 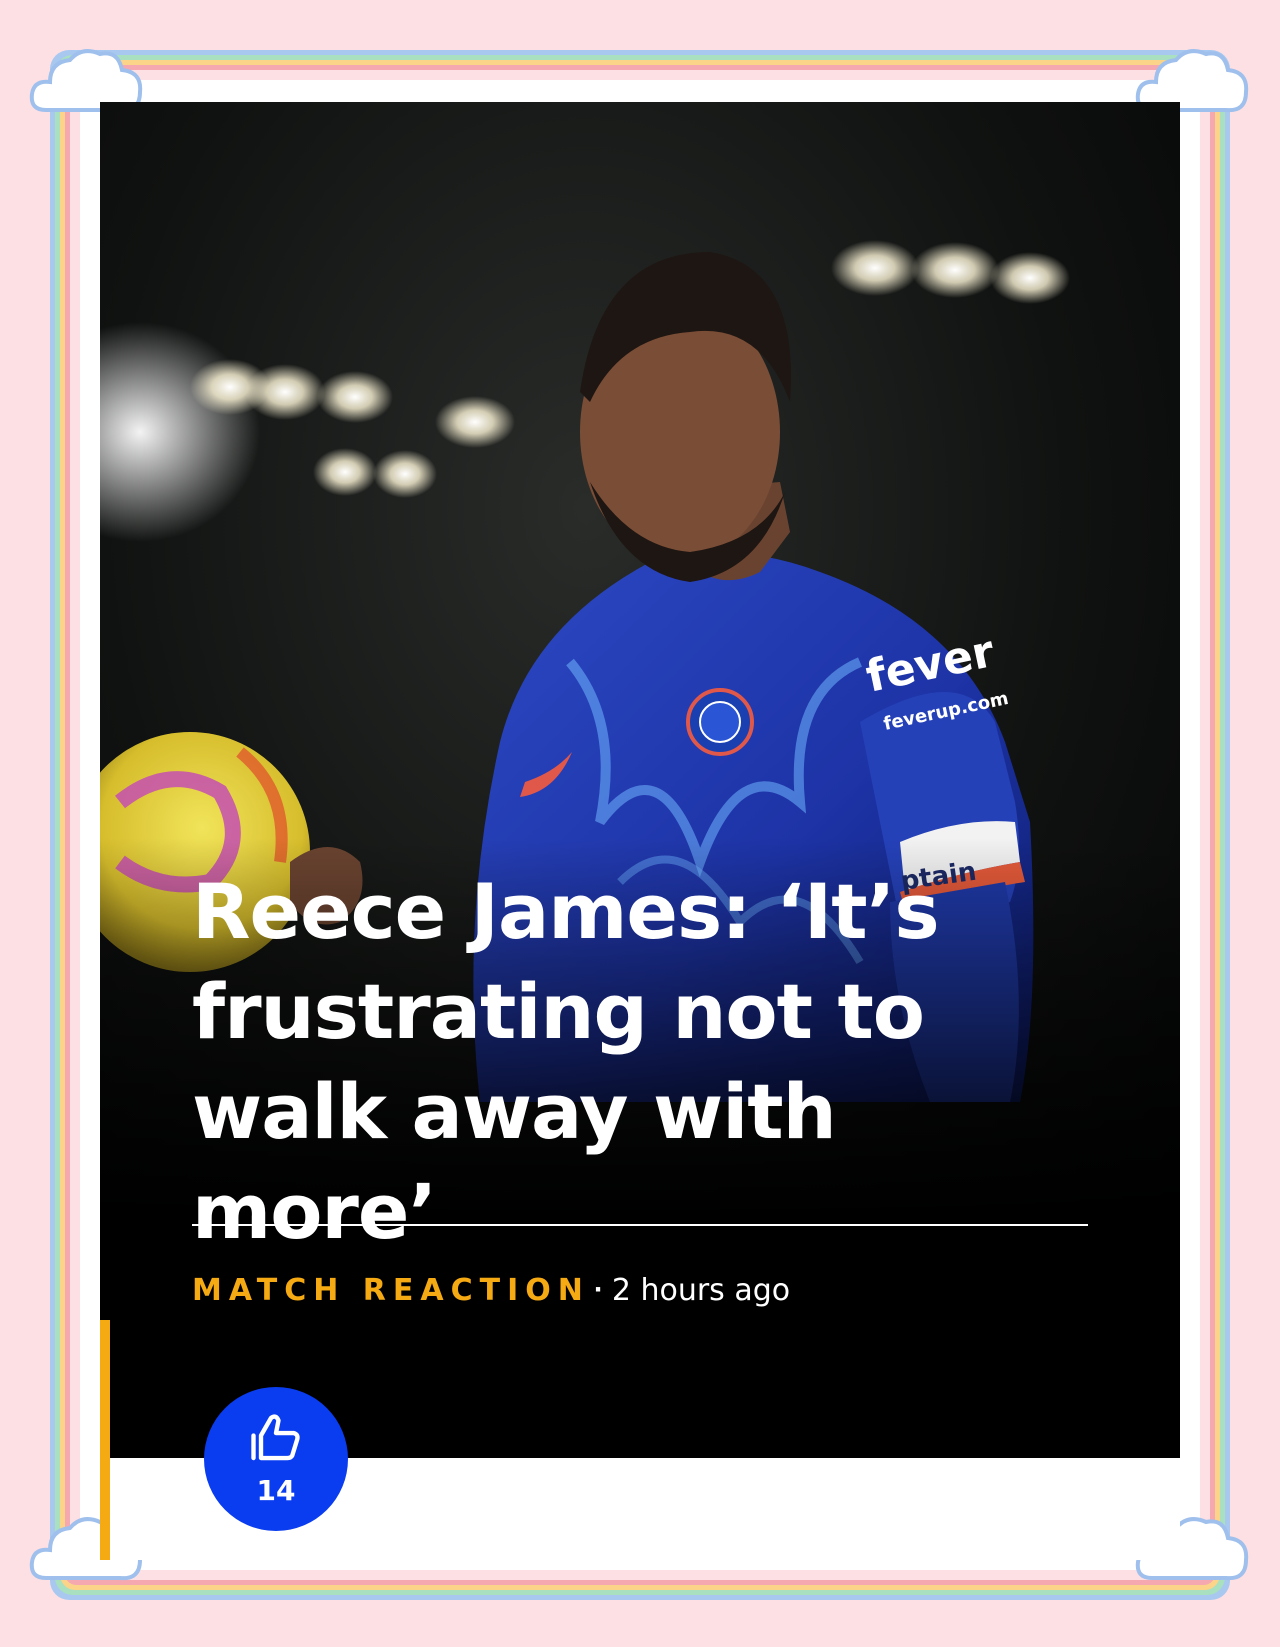 I want to click on article-meta: MATCH REACTION · 2 hours ago, so click(x=491, y=1290).